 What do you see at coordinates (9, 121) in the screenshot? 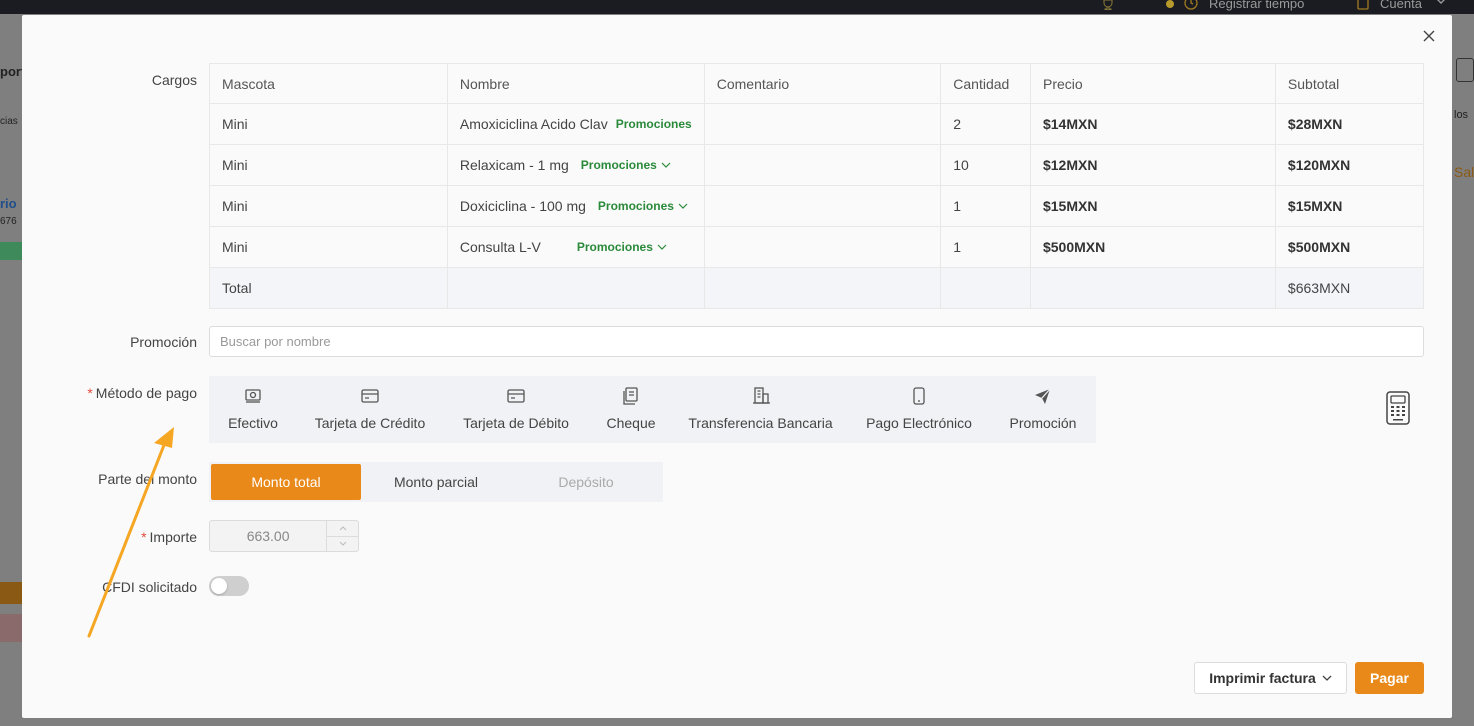
I see `bg-text: cias` at bounding box center [9, 121].